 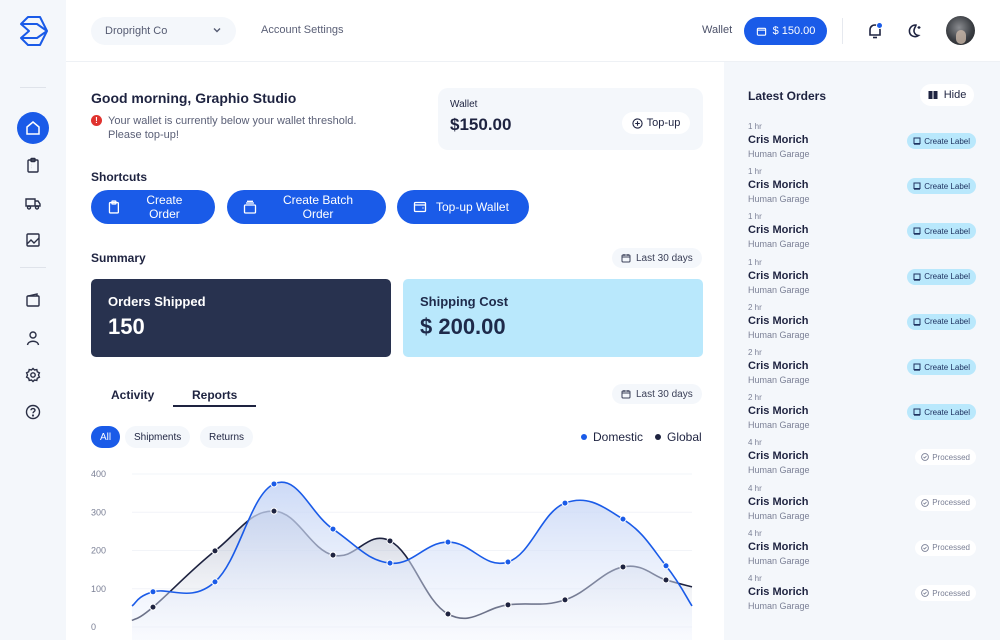 I want to click on order-time: 2 hr, so click(x=755, y=307).